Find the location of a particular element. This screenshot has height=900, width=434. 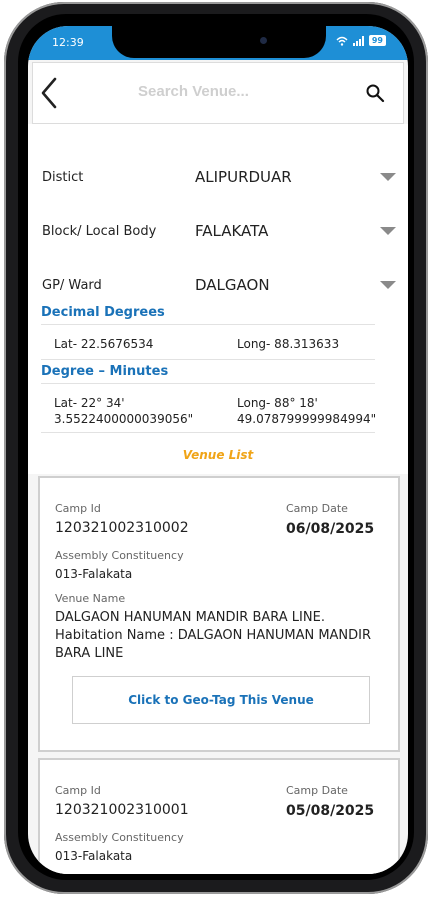

dms-lat-seconds: 3.5522400000039056" is located at coordinates (124, 419).